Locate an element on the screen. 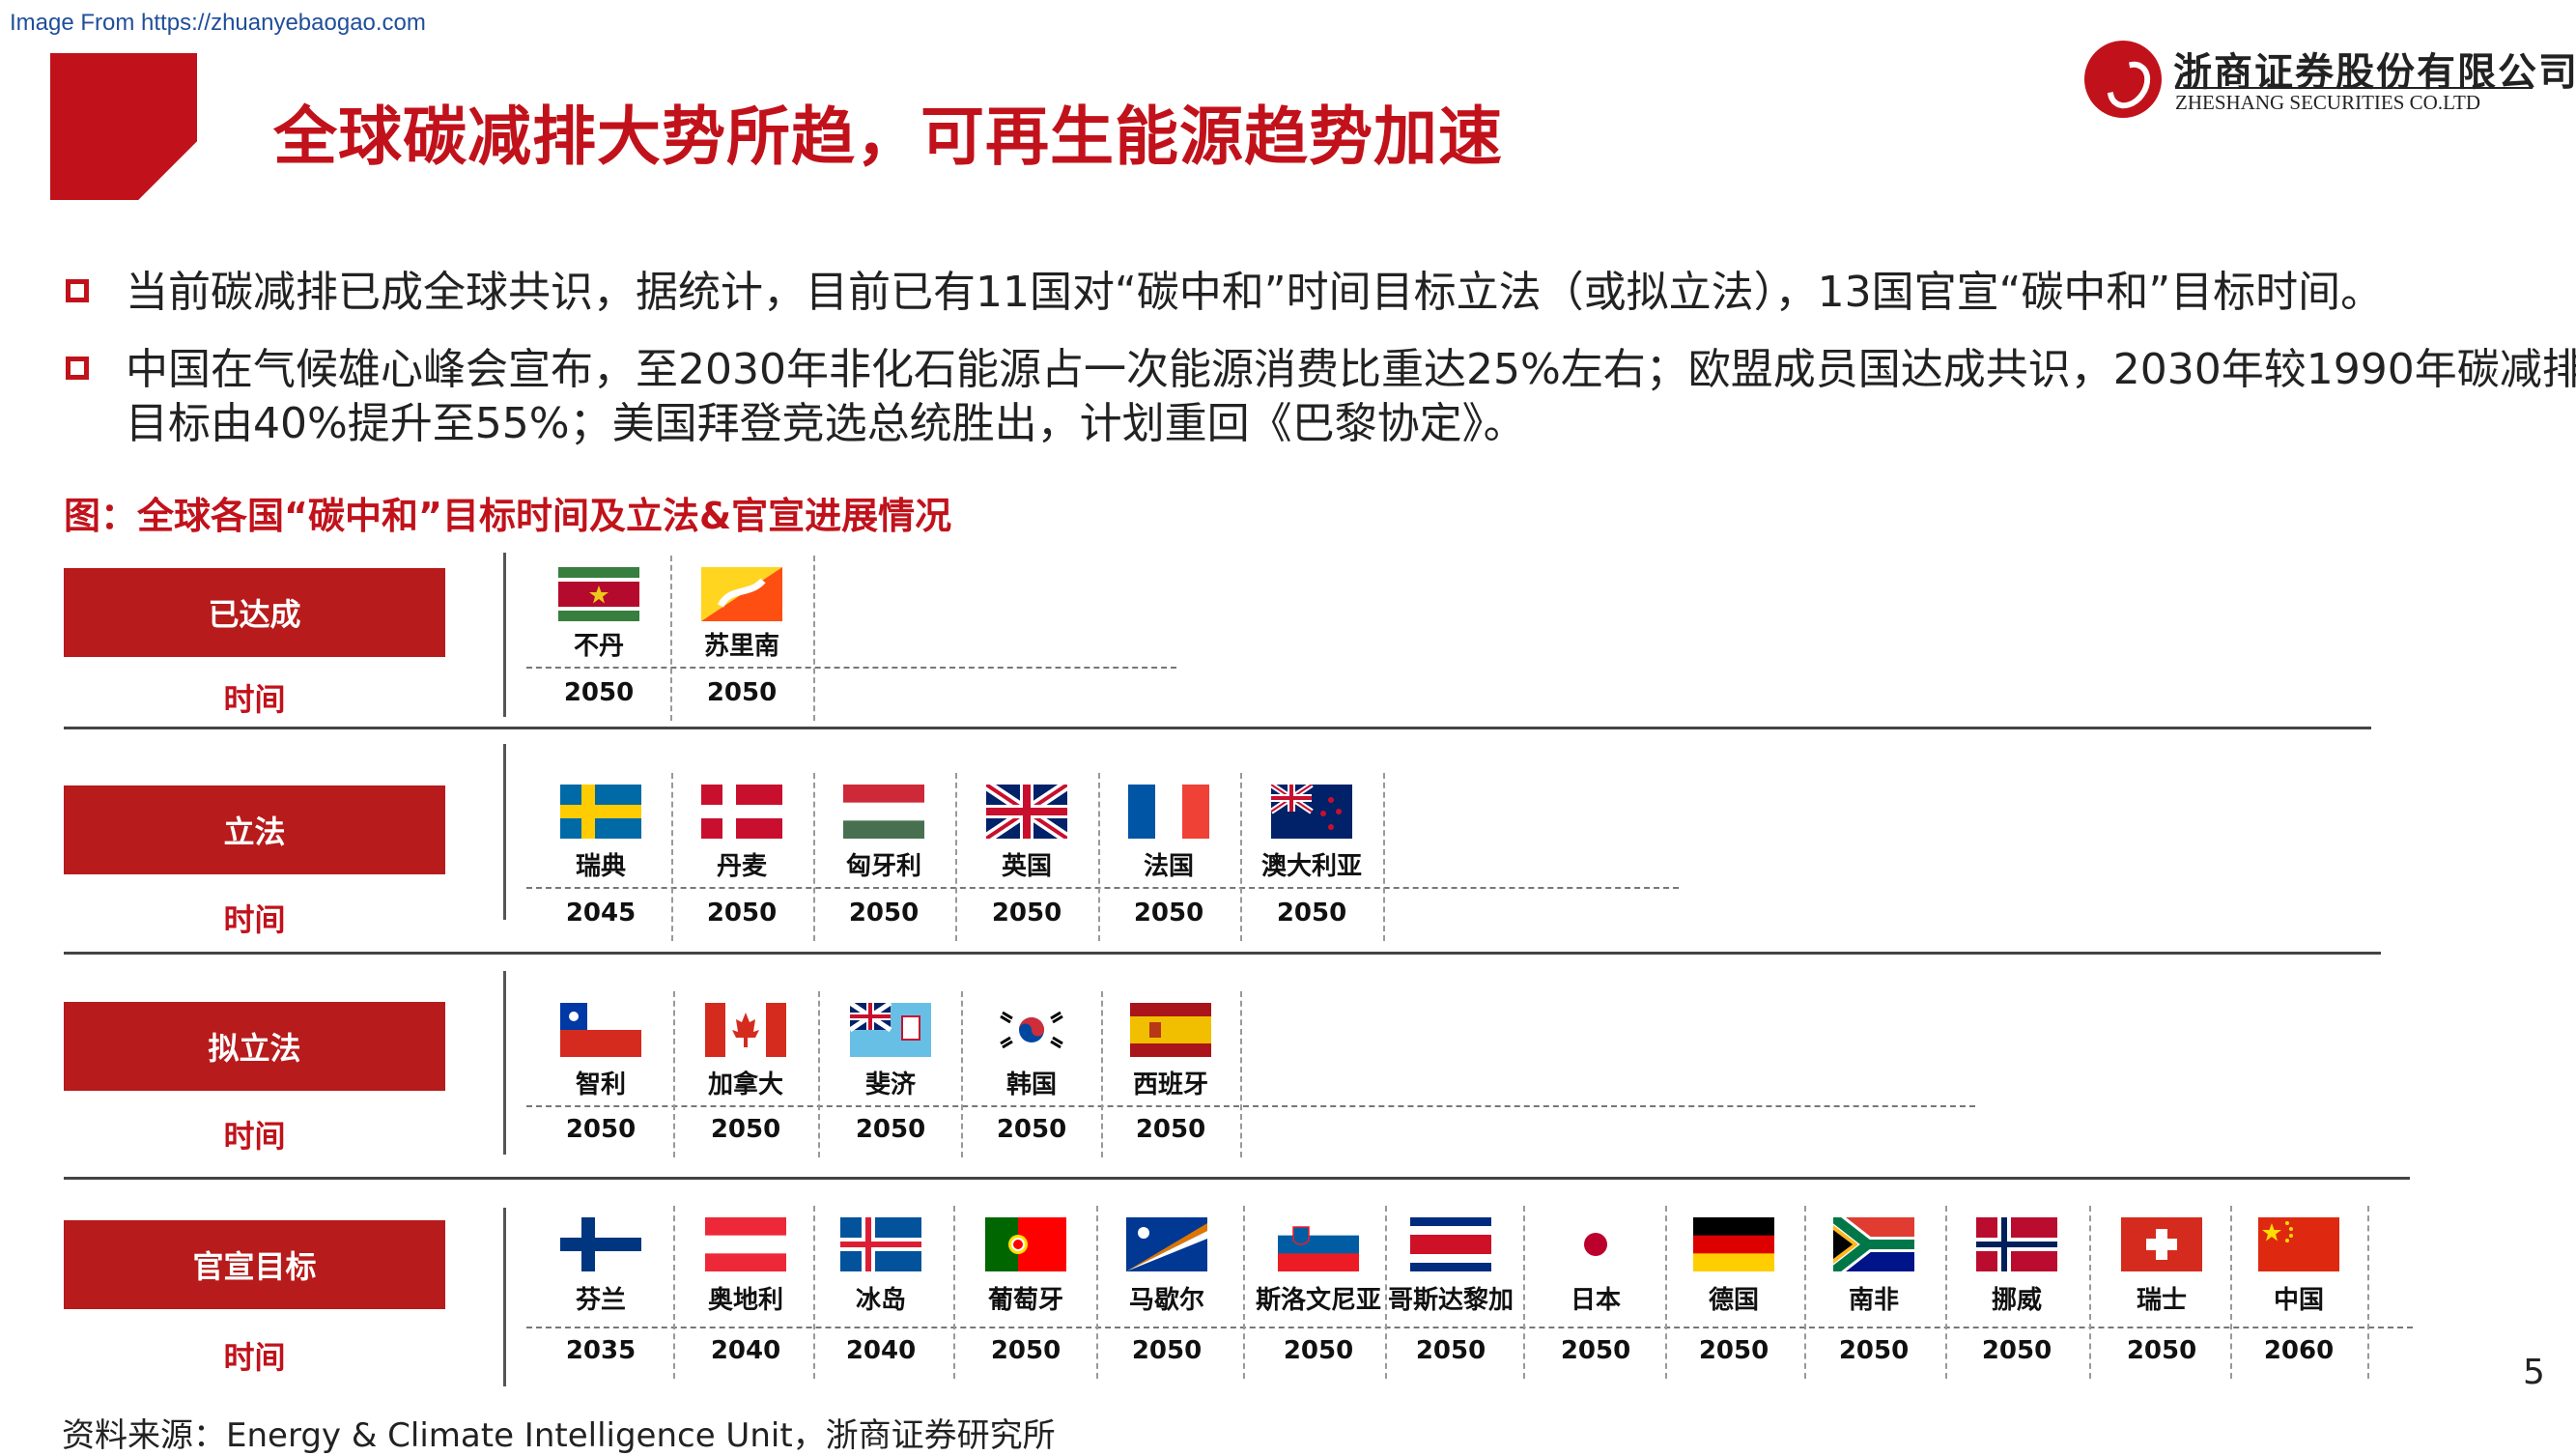 The height and width of the screenshot is (1456, 2576). slovenia-flag is located at coordinates (1318, 1244).